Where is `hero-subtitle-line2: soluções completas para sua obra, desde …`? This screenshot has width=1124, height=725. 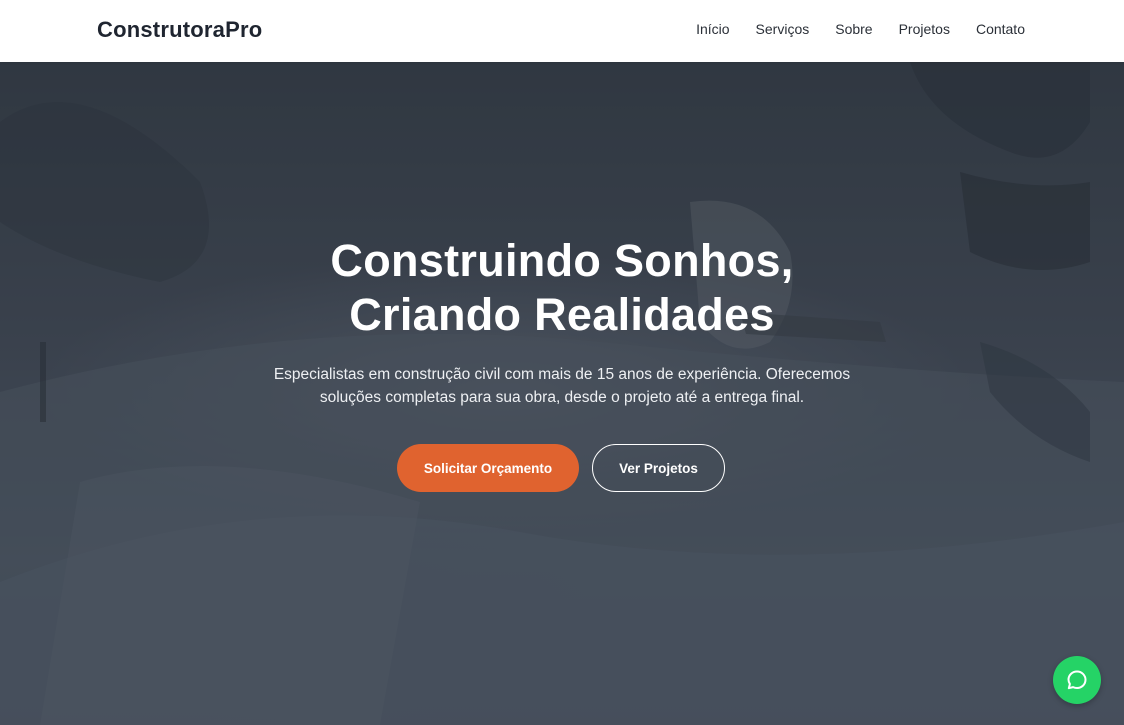
hero-subtitle-line2: soluções completas para sua obra, desde … is located at coordinates (562, 397).